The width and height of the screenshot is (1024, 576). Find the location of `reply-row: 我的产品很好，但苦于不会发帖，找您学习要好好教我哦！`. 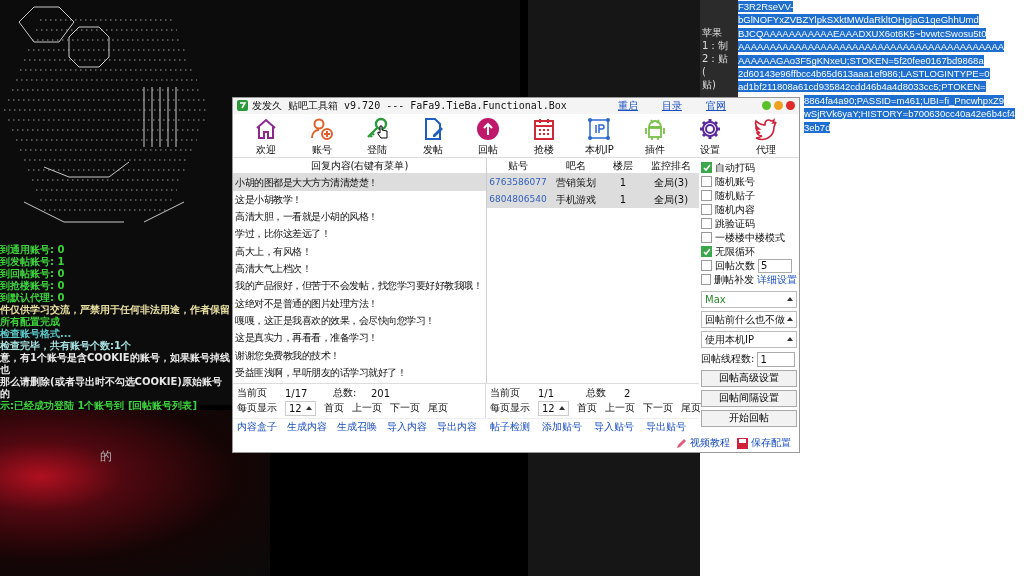

reply-row: 我的产品很好，但苦于不会发帖，找您学习要好好教我哦！ is located at coordinates (359, 286).